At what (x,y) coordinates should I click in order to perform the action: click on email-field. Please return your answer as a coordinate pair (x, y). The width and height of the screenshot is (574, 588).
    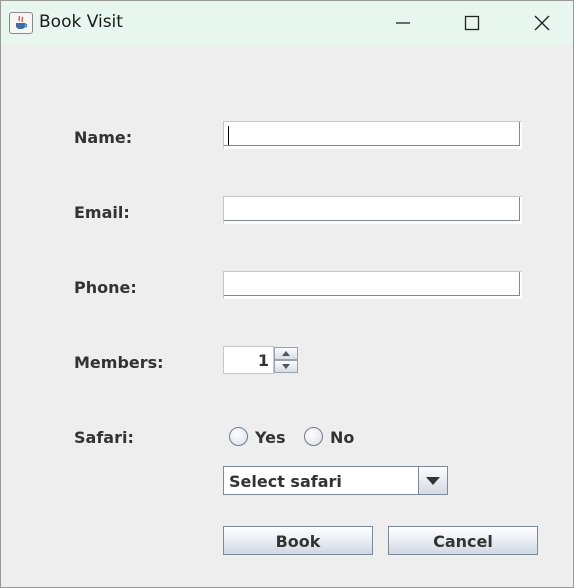
    Looking at the image, I should click on (372, 210).